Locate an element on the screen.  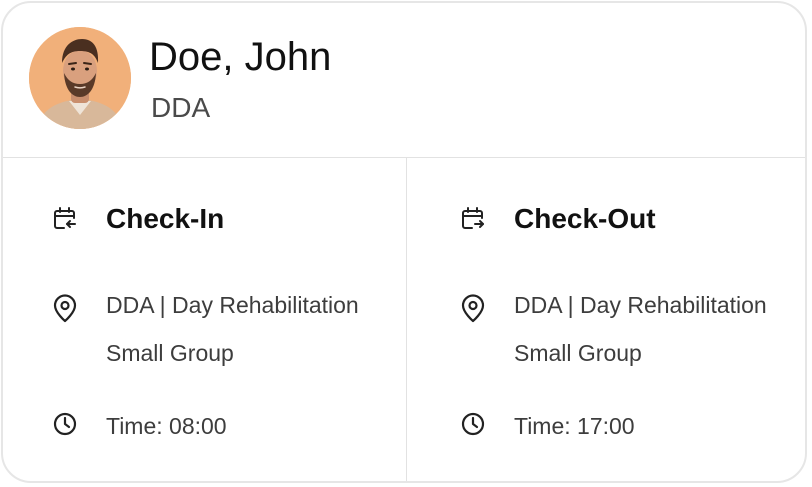
check-in-location: DDA | Day Rehabilitation is located at coordinates (232, 305).